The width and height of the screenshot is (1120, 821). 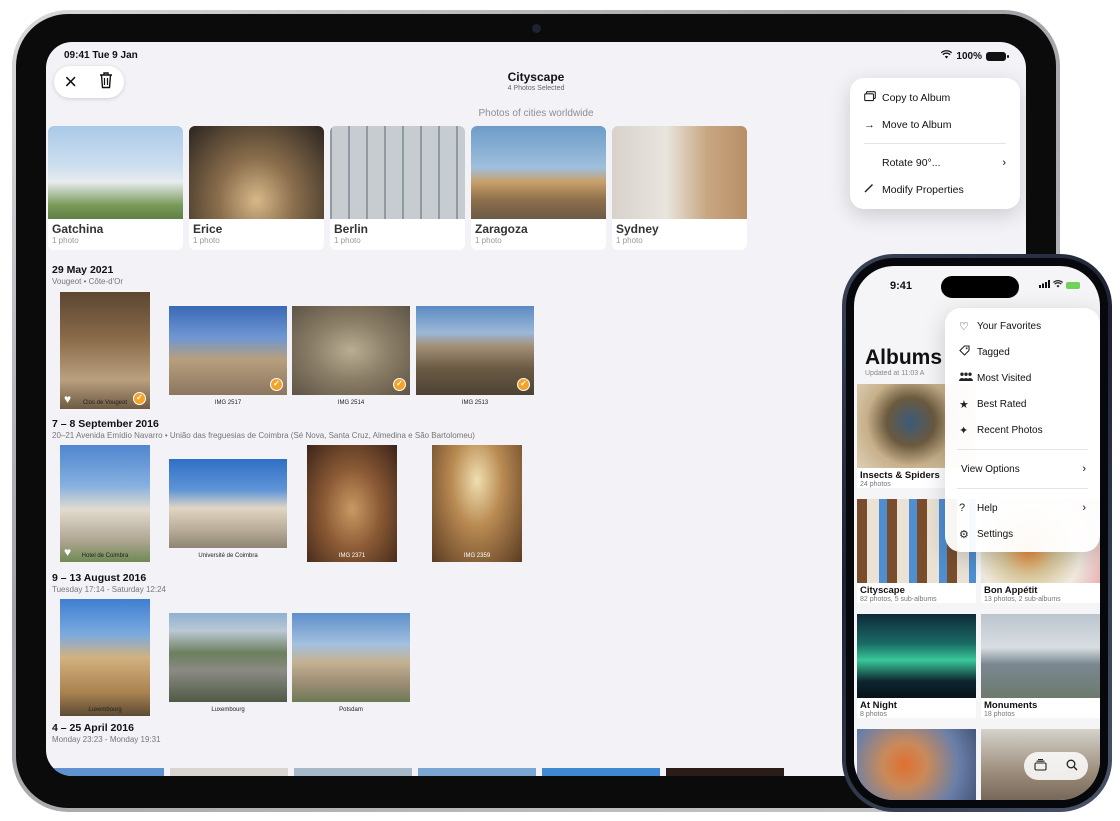 I want to click on star-icon: ★, so click(x=964, y=404).